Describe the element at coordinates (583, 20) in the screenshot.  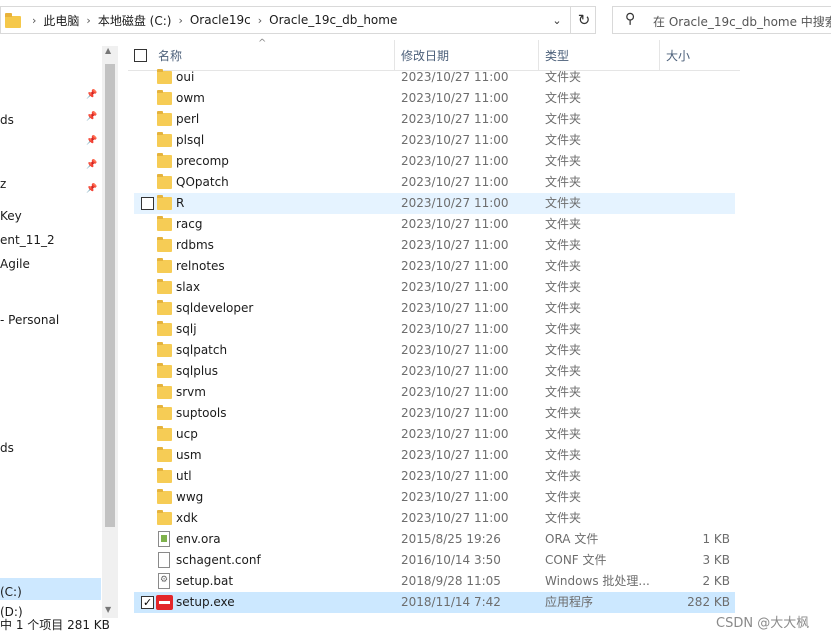
I see `refresh-icon: ↻` at that location.